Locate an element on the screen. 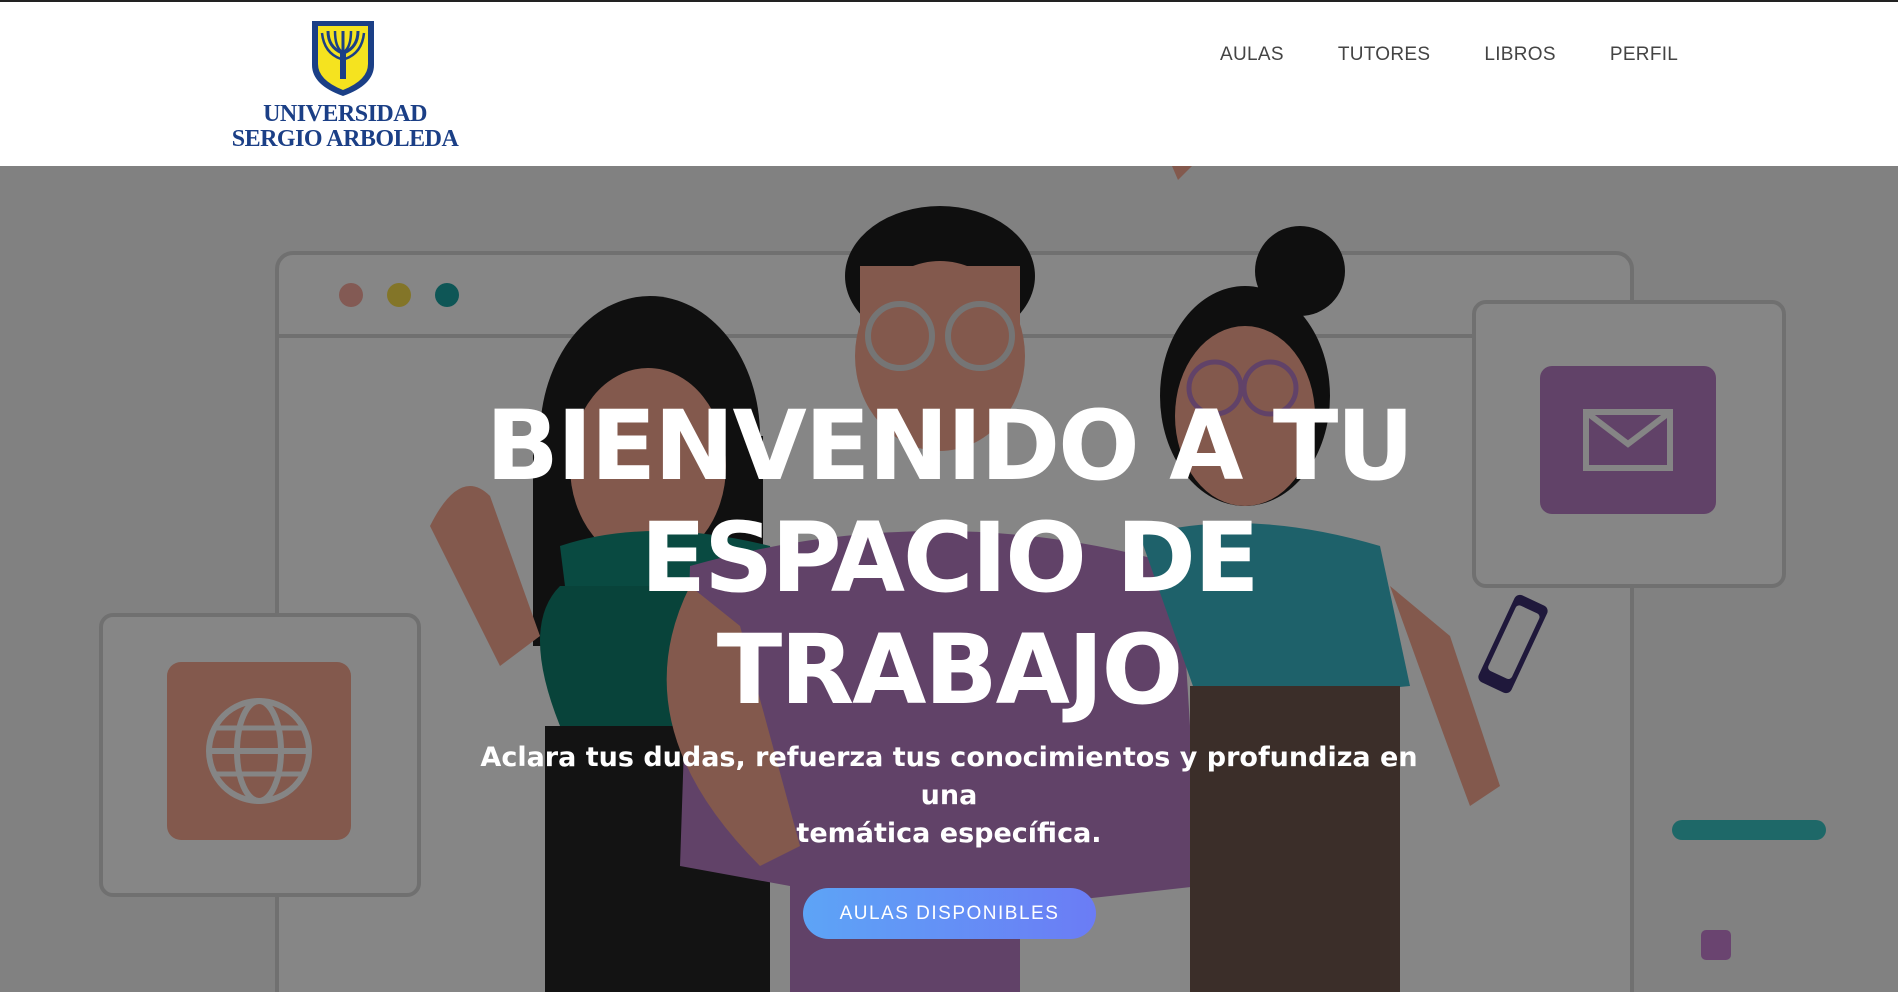  main-nav: AULAS TUTORES LIBROS PERFIL is located at coordinates (1476, 59).